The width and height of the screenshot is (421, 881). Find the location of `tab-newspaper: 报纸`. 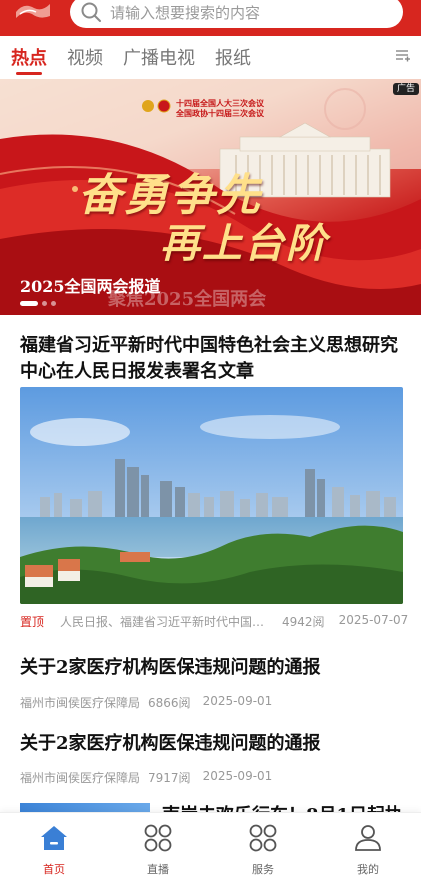

tab-newspaper: 报纸 is located at coordinates (233, 57).